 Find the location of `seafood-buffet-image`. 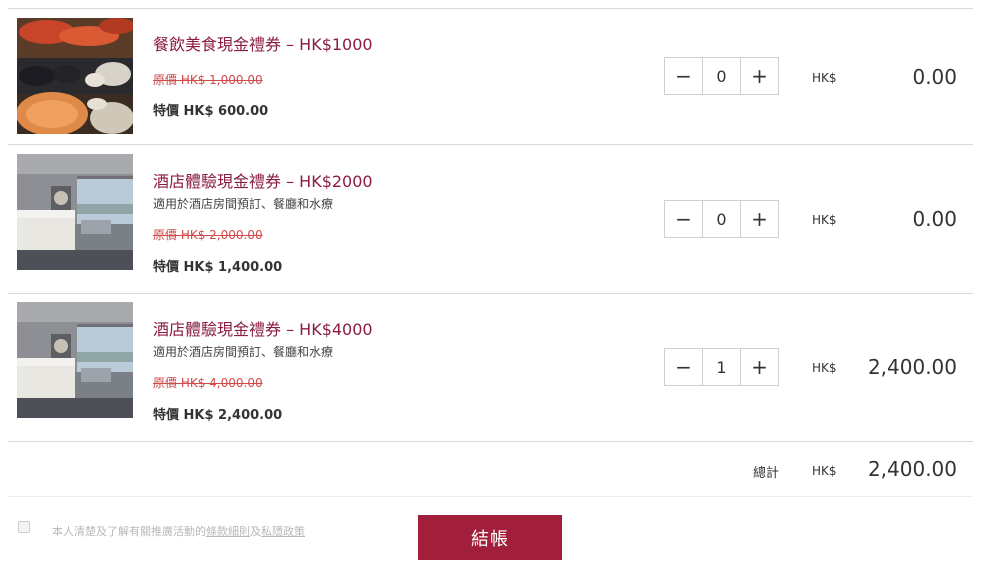

seafood-buffet-image is located at coordinates (75, 76).